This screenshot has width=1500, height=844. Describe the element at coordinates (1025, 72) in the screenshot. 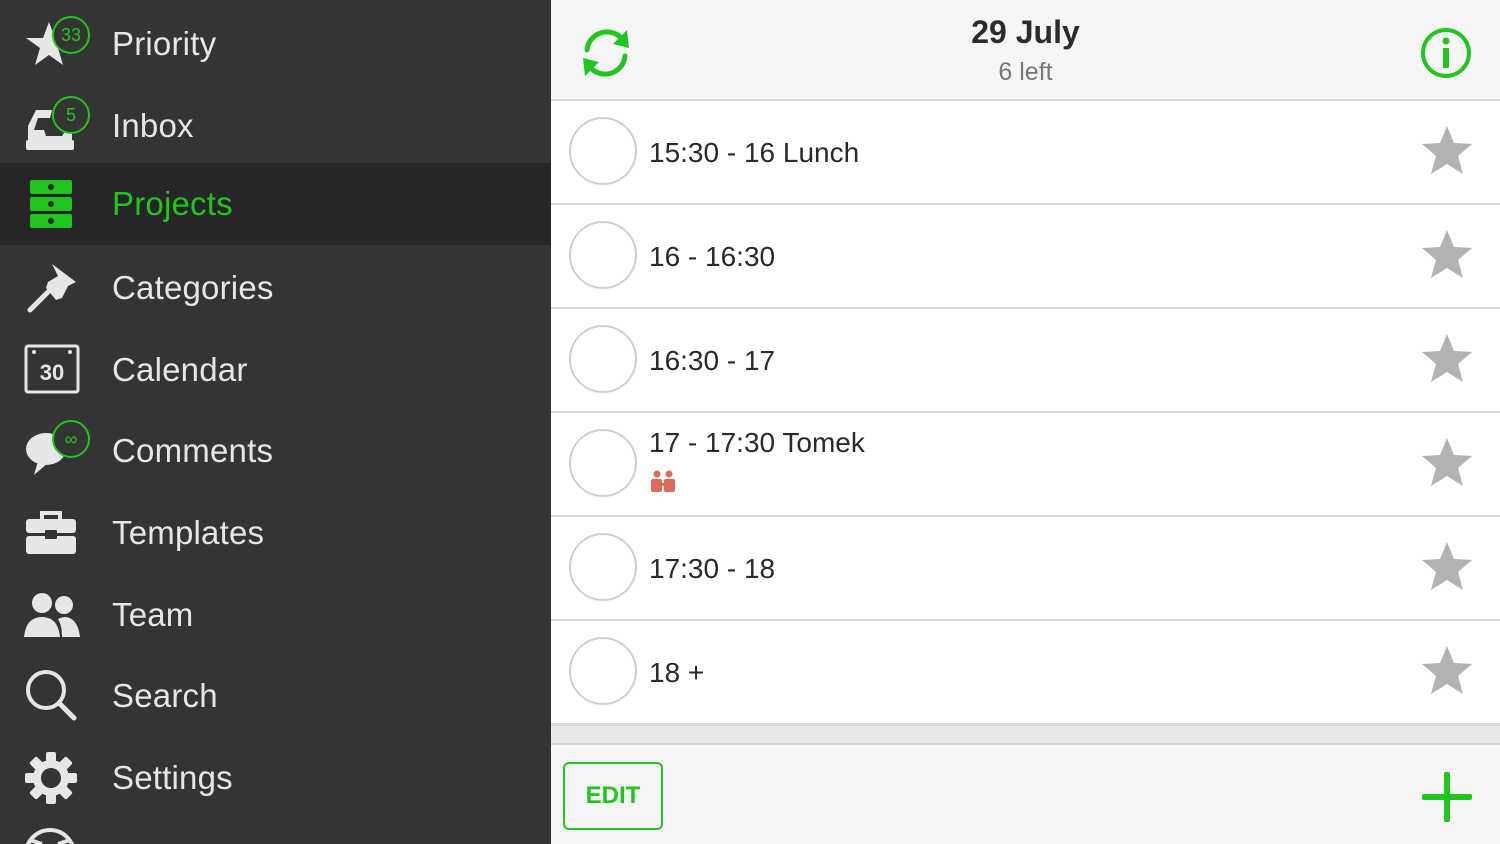

I see `remaining-count: 6 left` at that location.